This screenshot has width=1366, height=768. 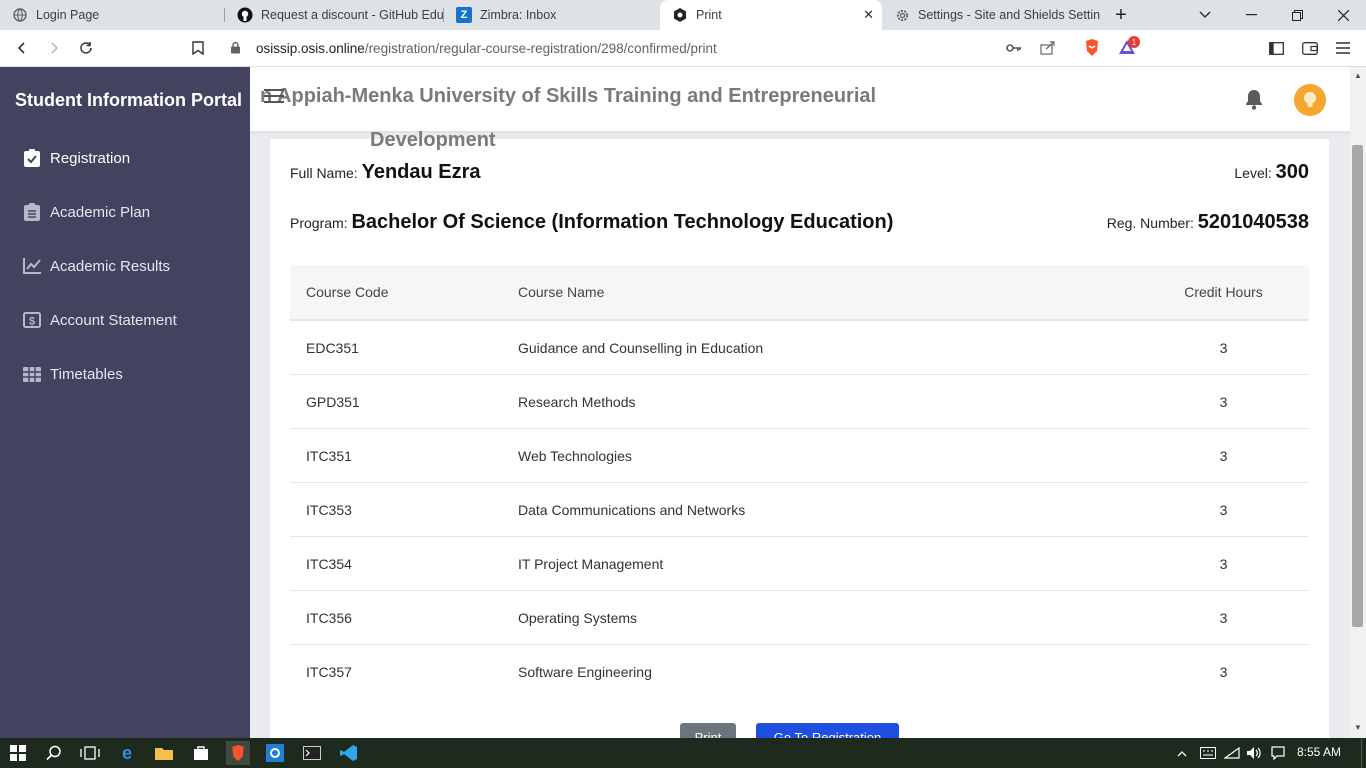 What do you see at coordinates (86, 48) in the screenshot?
I see `reload-button` at bounding box center [86, 48].